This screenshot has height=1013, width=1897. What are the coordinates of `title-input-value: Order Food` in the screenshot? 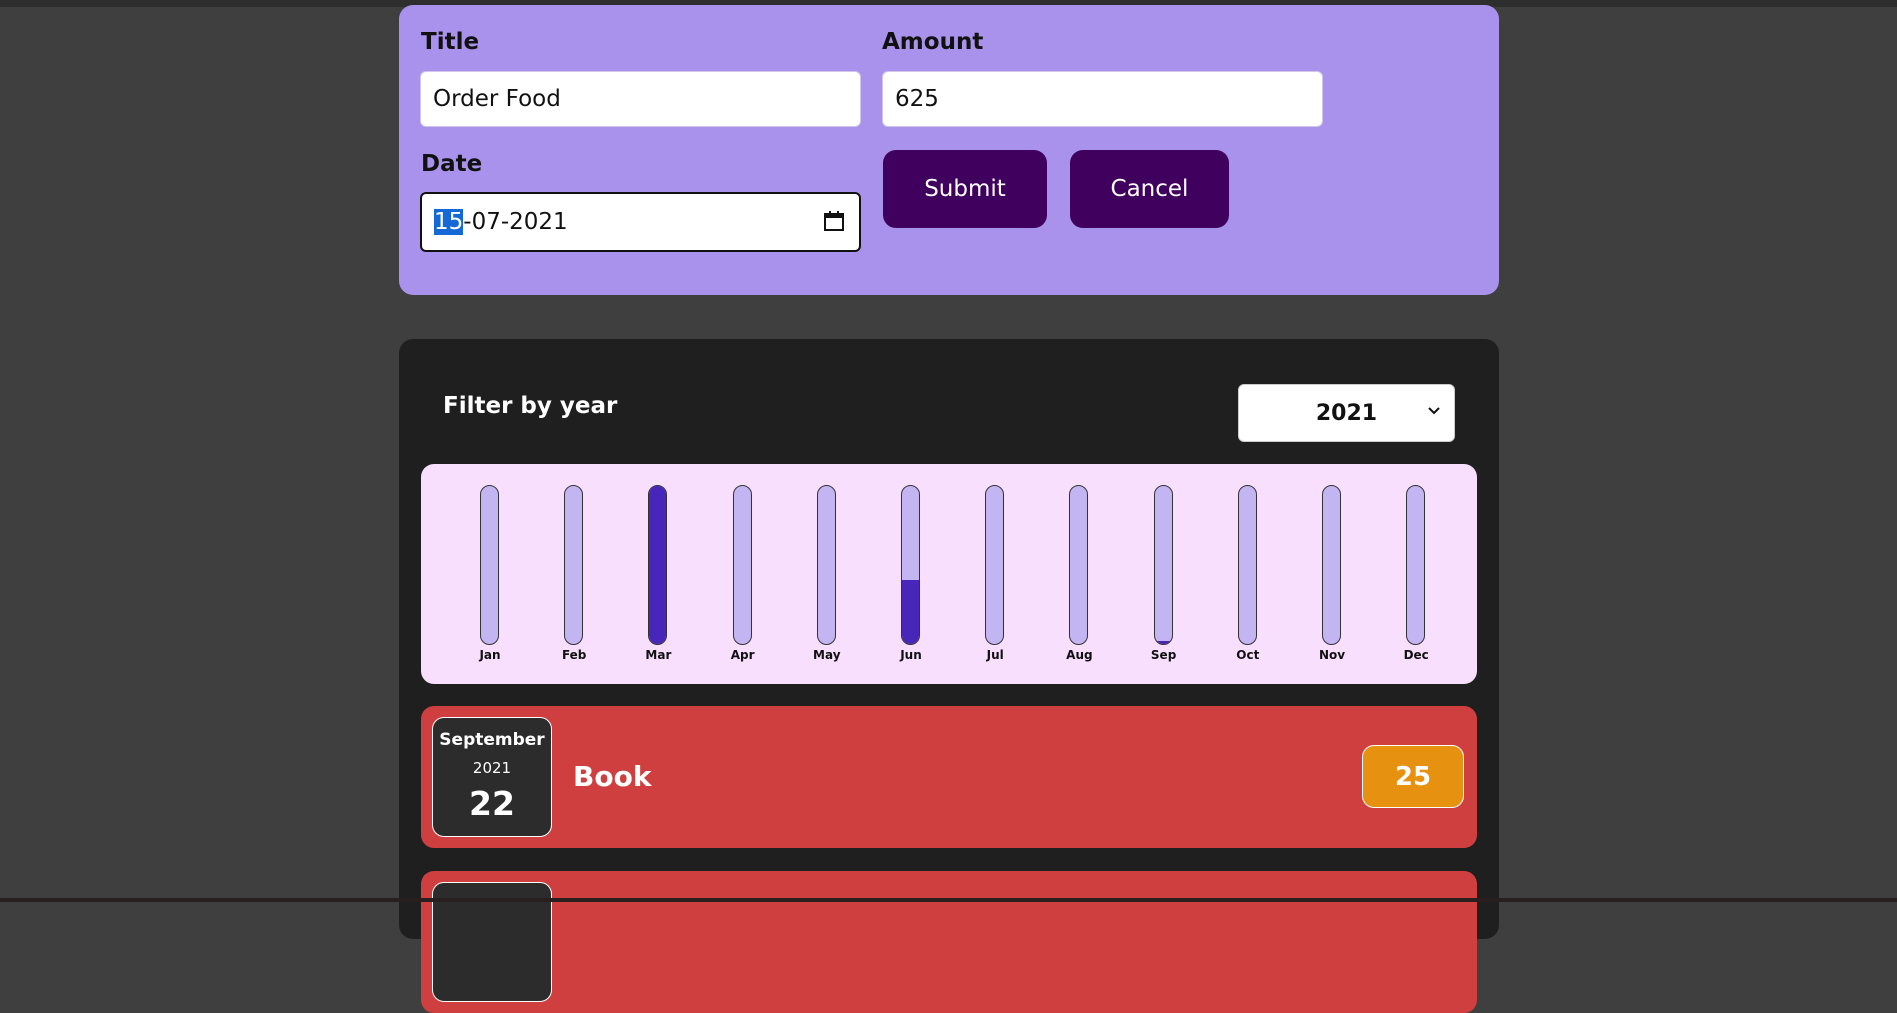 It's located at (497, 99).